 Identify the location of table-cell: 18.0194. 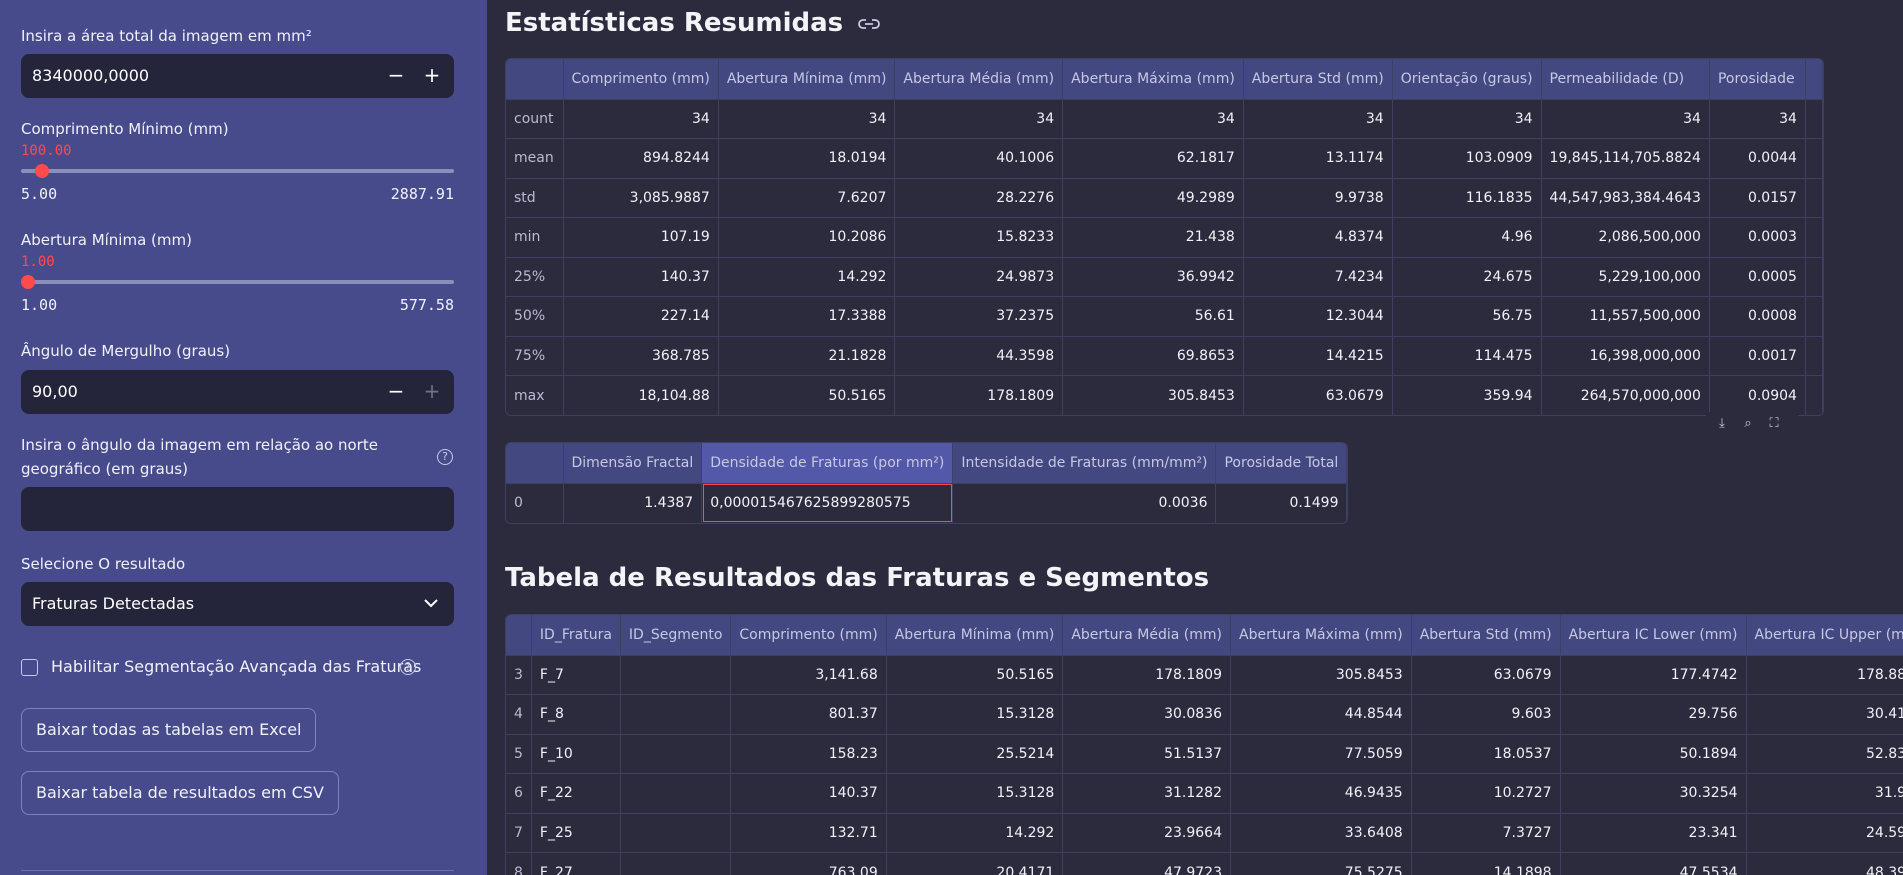
(807, 158).